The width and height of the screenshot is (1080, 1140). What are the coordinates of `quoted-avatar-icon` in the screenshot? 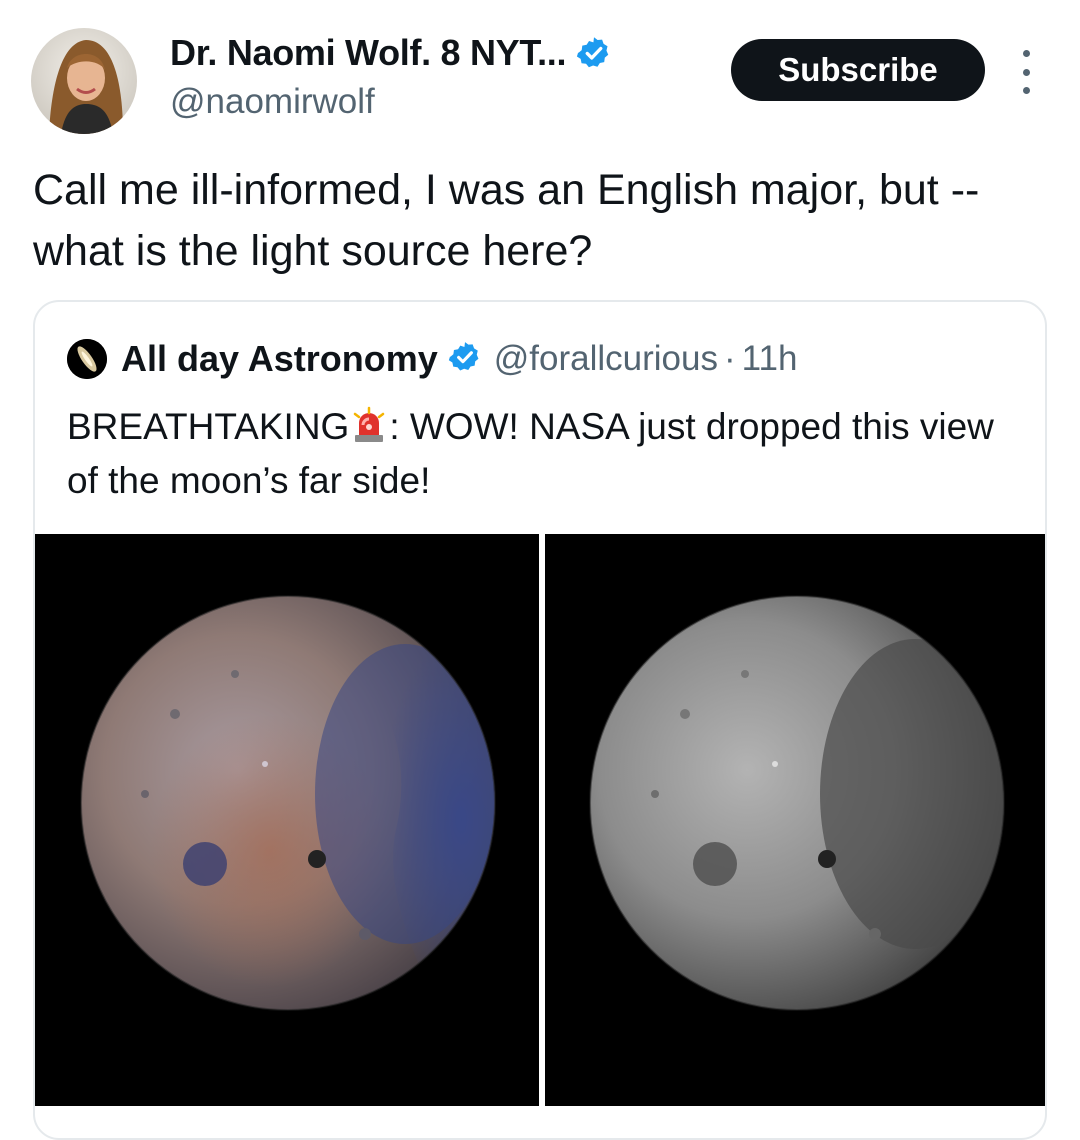 It's located at (87, 359).